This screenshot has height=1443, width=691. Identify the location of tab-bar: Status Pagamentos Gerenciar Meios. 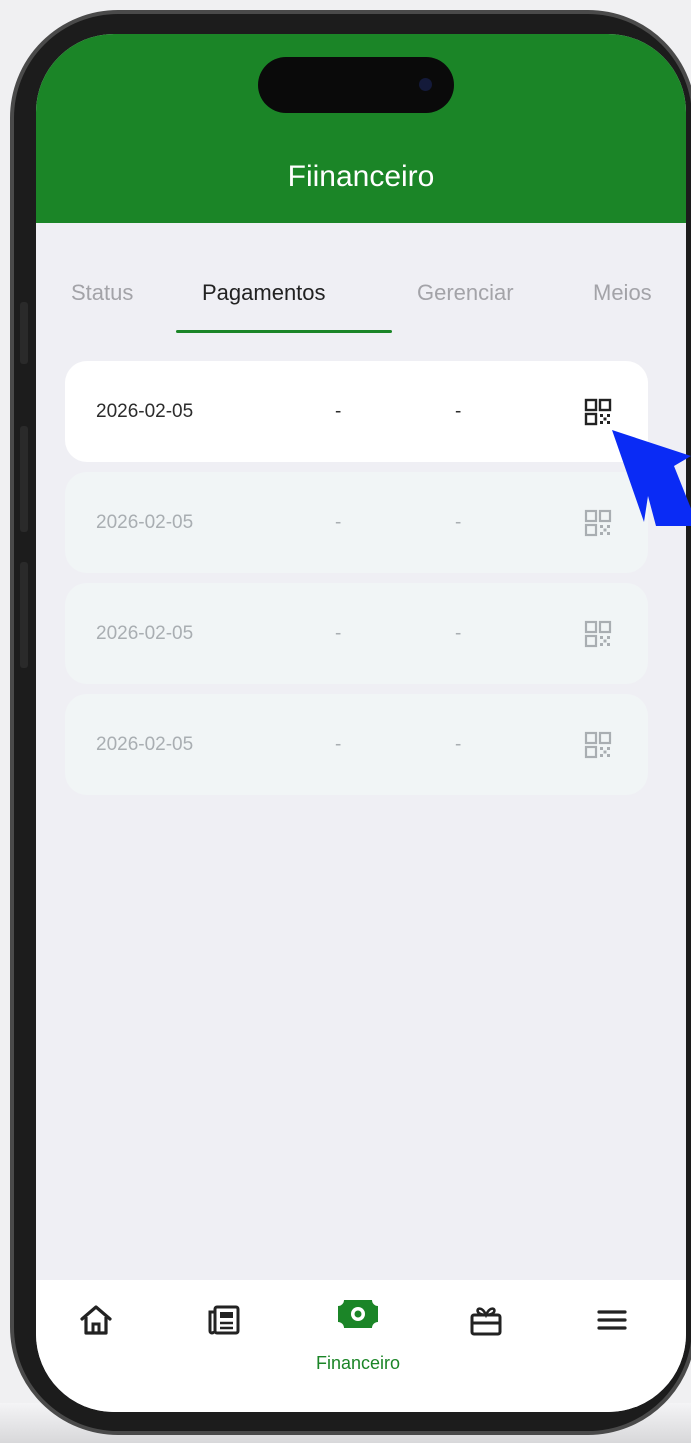
(361, 304).